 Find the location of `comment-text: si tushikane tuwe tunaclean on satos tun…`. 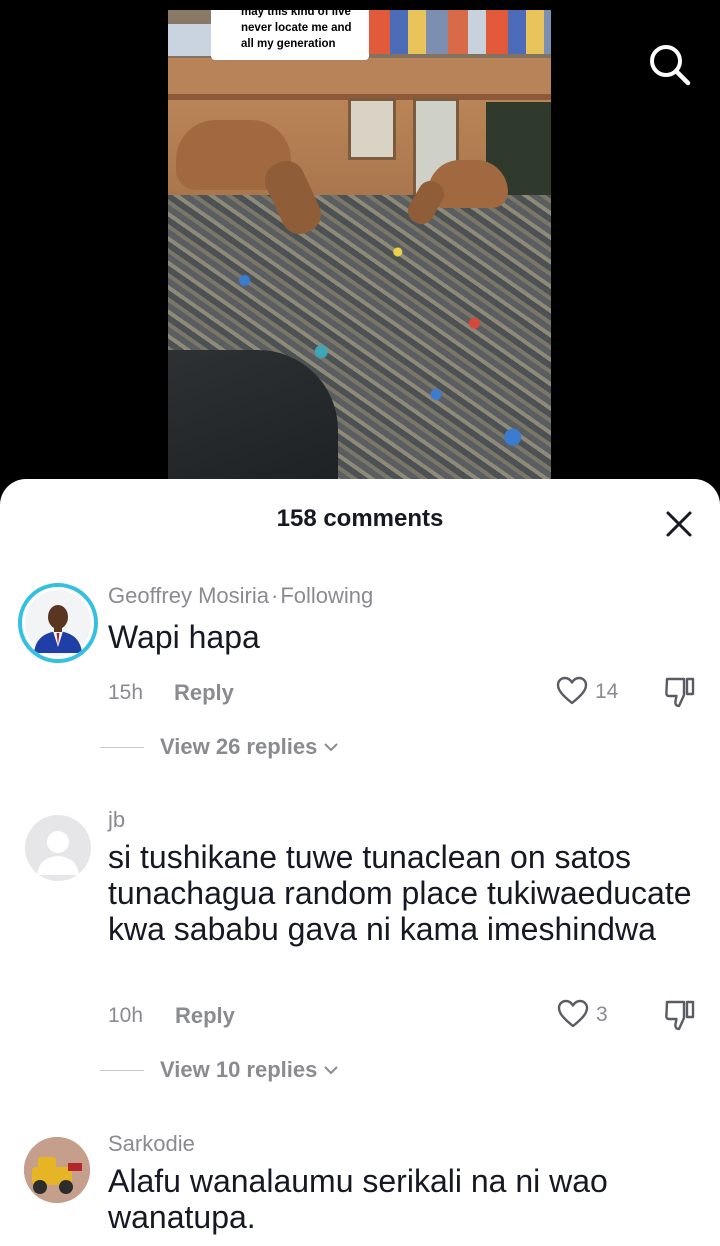

comment-text: si tushikane tuwe tunaclean on satos tun… is located at coordinates (400, 893).